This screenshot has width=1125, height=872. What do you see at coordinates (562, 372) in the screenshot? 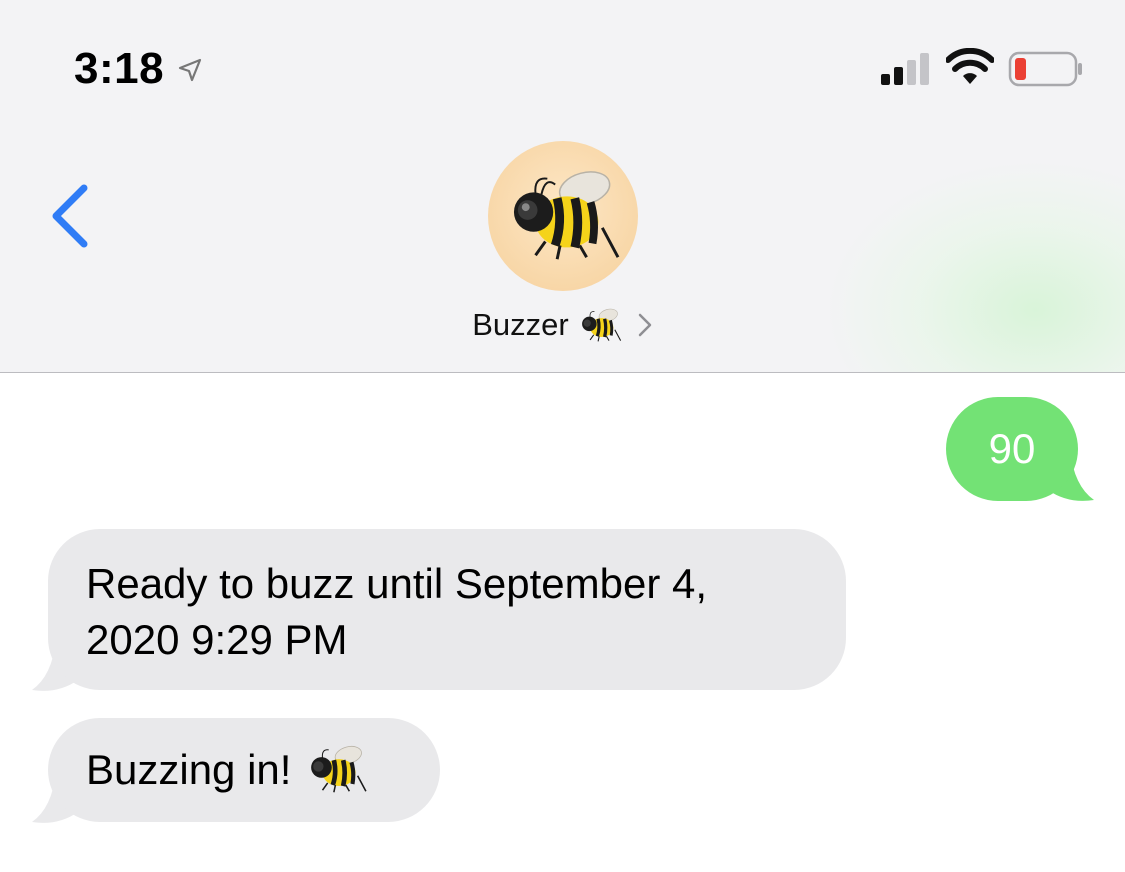
I see `header-divider` at bounding box center [562, 372].